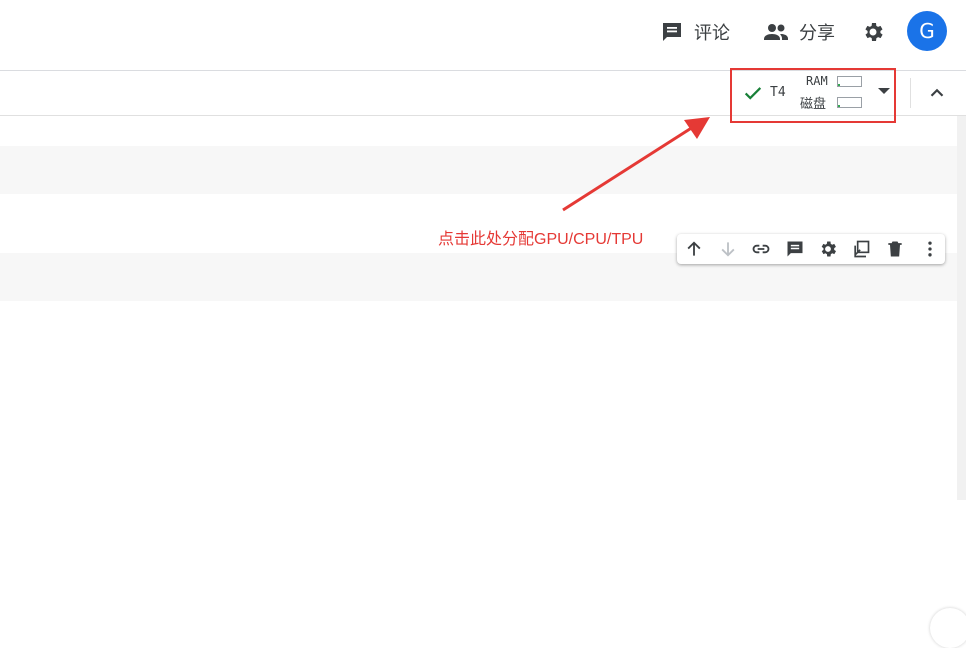 The image size is (966, 648). What do you see at coordinates (541, 239) in the screenshot?
I see `annotation-text: 点击此处分配GPU/CPU/TPU` at bounding box center [541, 239].